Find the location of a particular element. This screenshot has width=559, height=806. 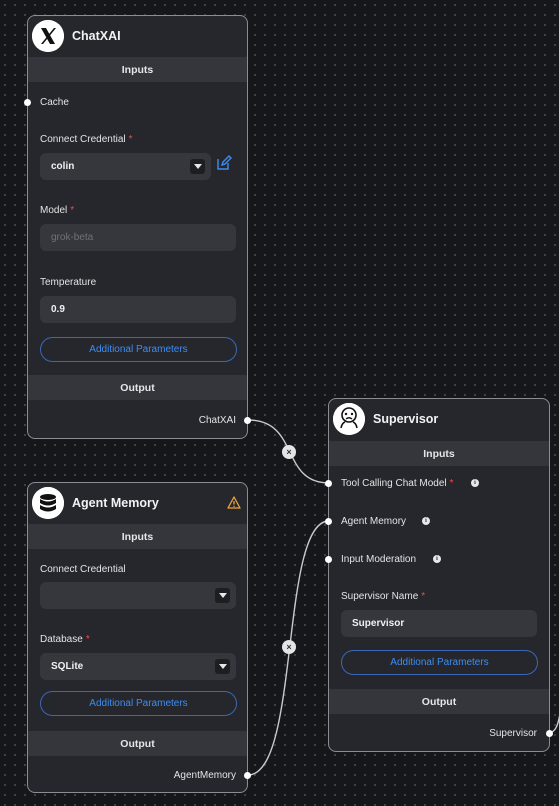

supervisor-name-label-text: Supervisor Name is located at coordinates (380, 596).